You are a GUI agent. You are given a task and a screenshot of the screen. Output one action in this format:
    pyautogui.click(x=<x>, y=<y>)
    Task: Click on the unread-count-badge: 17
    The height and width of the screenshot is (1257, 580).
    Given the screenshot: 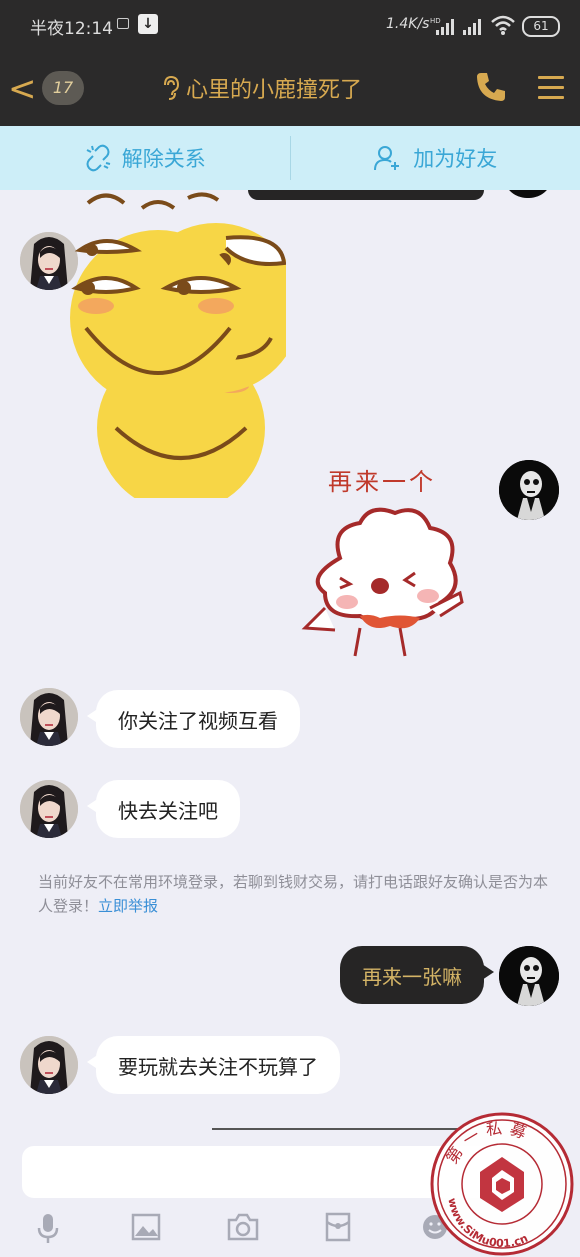 What is the action you would take?
    pyautogui.click(x=63, y=88)
    